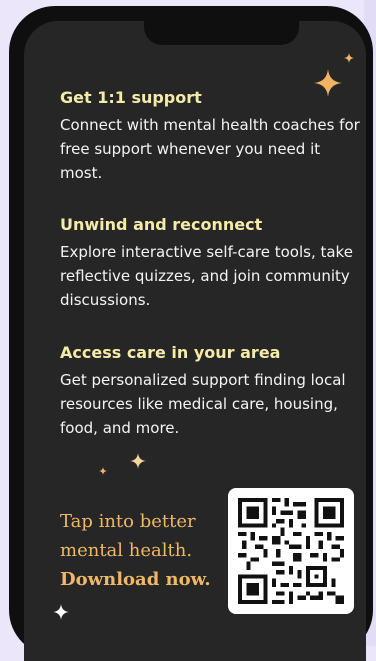 The height and width of the screenshot is (661, 376). I want to click on tagline-line-3: Download now., so click(140, 579).